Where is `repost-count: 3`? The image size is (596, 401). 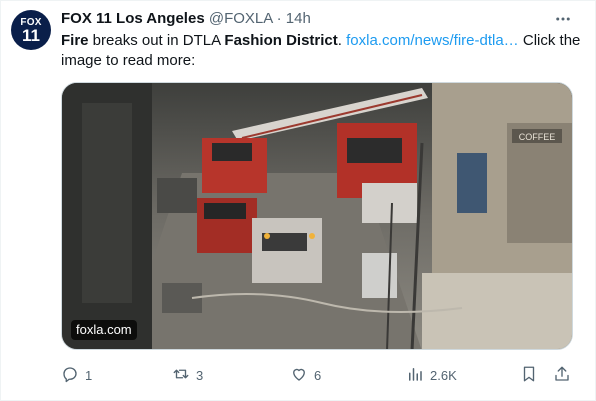 repost-count: 3 is located at coordinates (200, 375).